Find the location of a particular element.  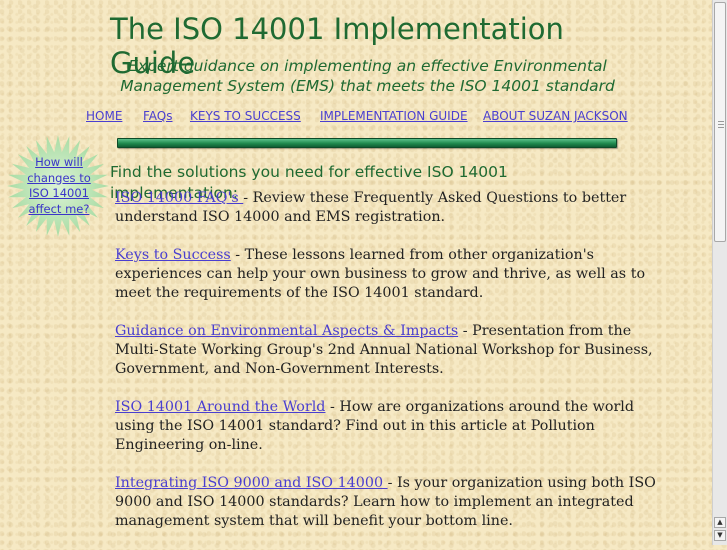

iso-changes-link: How will changes to ISO 14001 affect me? is located at coordinates (59, 185).